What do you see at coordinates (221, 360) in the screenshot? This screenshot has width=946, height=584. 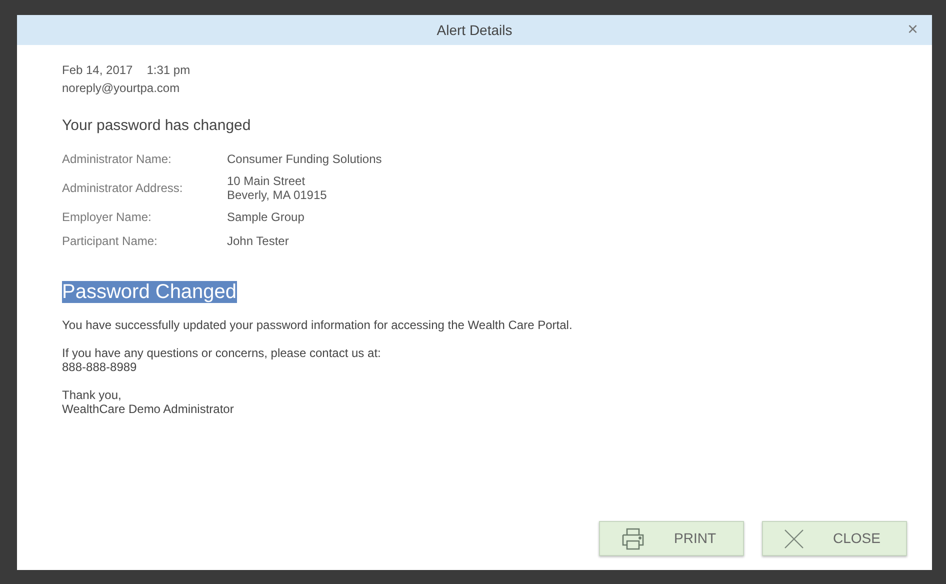 I see `body-paragraph: If you have any questions or concerns, please contact us at: 888-888-8989` at bounding box center [221, 360].